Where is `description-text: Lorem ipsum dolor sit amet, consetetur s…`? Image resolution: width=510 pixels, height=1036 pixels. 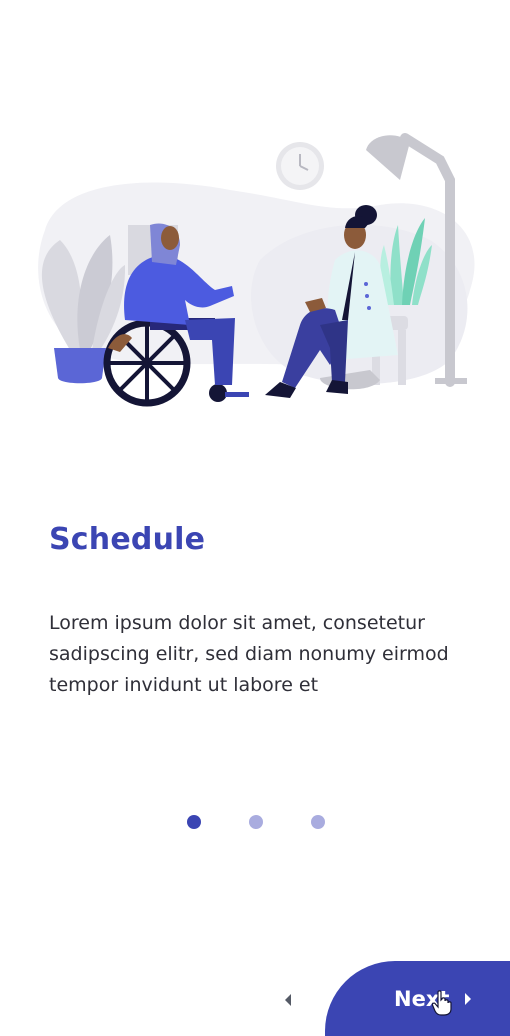
description-text: Lorem ipsum dolor sit amet, consetetur s… is located at coordinates (249, 654).